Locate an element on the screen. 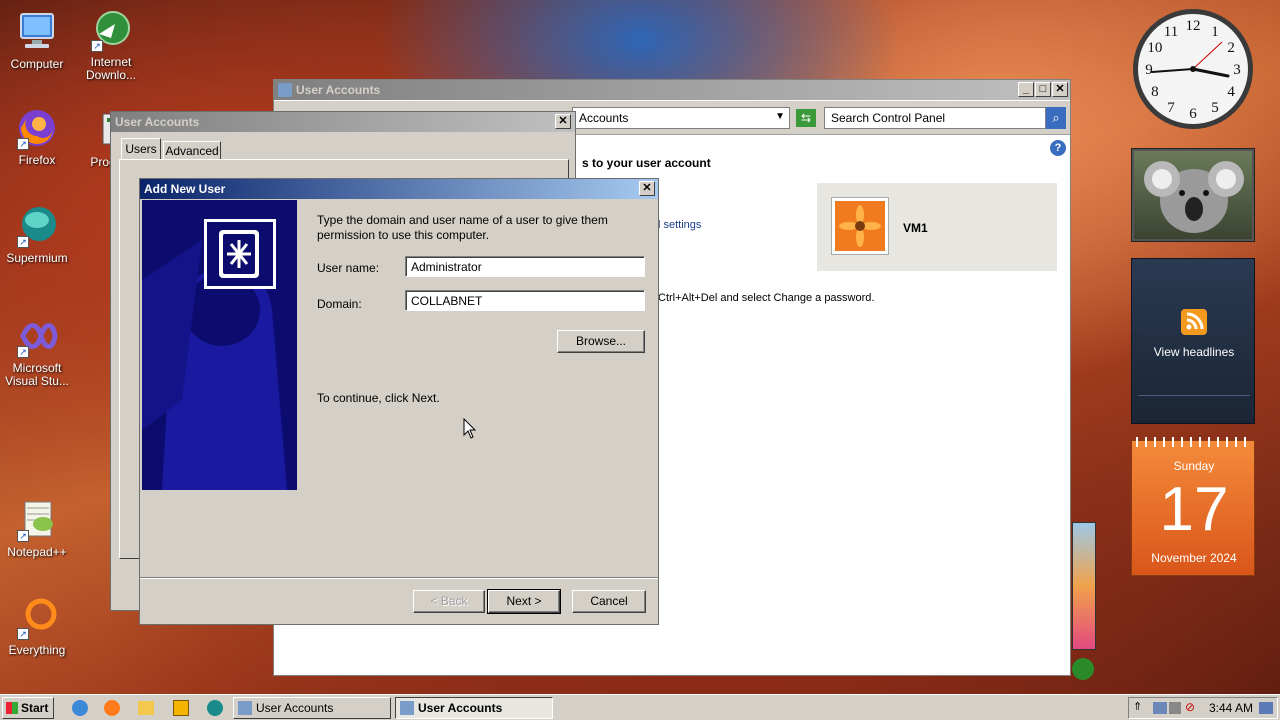 The width and height of the screenshot is (1280, 720). quicklaunch-ie-icon is located at coordinates (80, 708).